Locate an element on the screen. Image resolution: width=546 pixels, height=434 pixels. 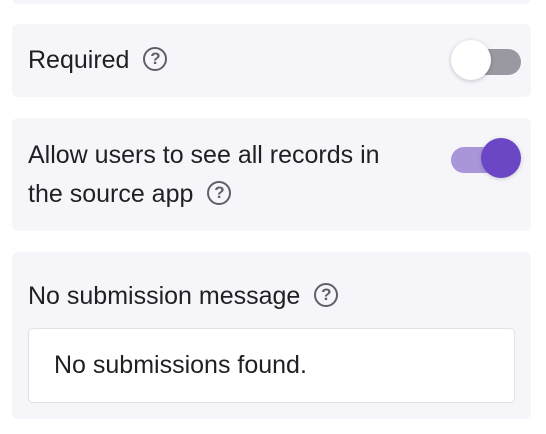
required-label: Required is located at coordinates (79, 60).